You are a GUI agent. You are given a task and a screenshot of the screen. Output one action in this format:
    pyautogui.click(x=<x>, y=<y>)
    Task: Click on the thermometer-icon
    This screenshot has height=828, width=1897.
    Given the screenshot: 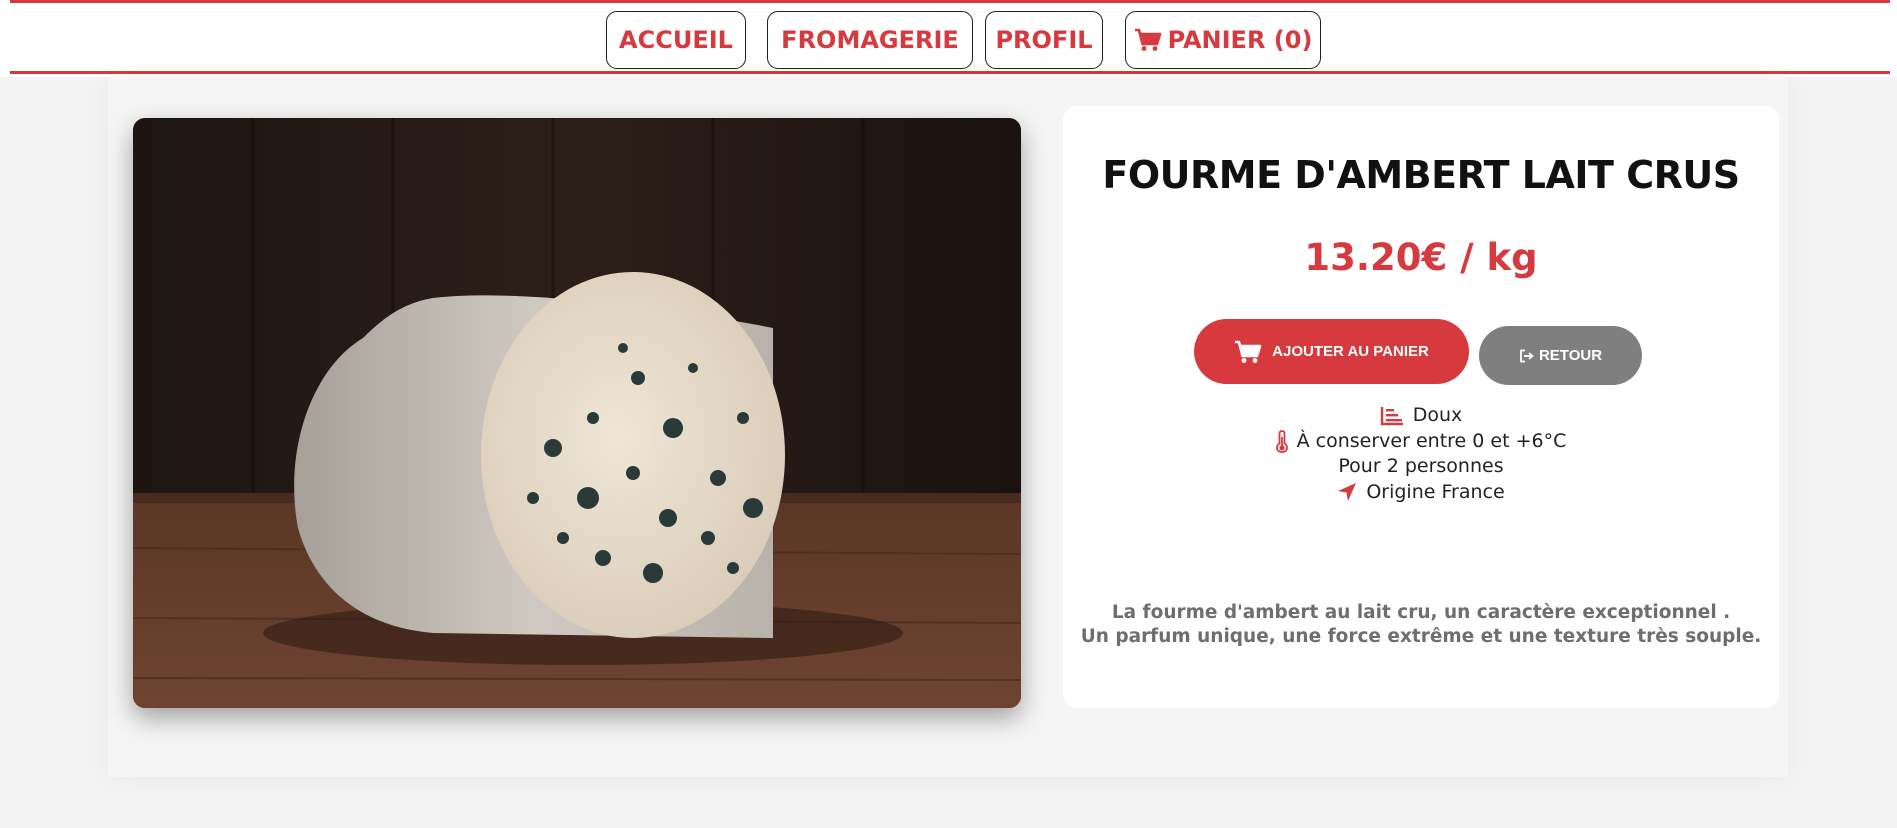 What is the action you would take?
    pyautogui.click(x=1281, y=441)
    